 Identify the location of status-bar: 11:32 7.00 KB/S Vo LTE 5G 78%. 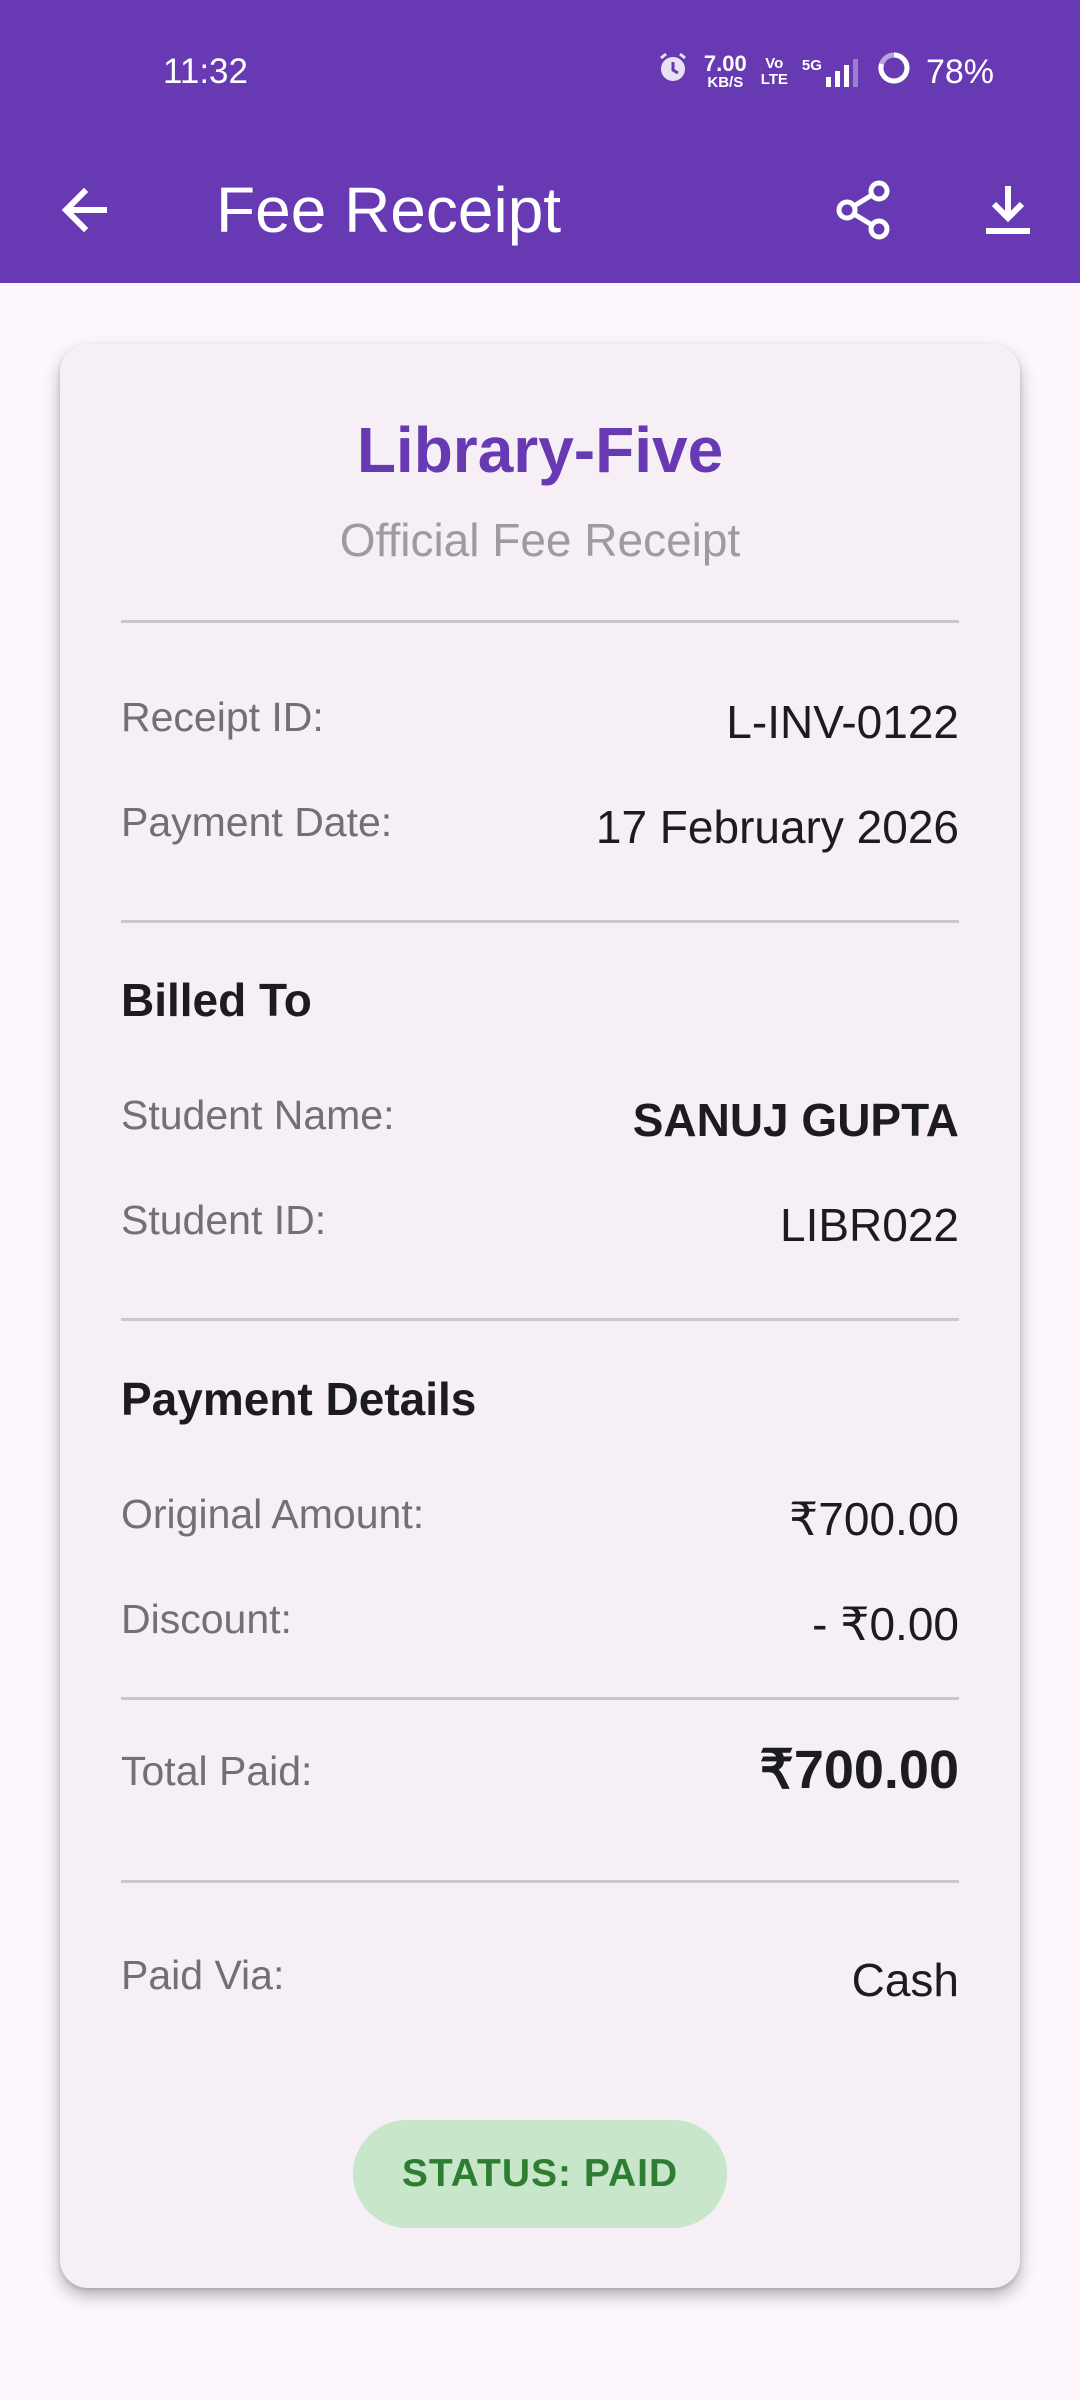
(540, 70).